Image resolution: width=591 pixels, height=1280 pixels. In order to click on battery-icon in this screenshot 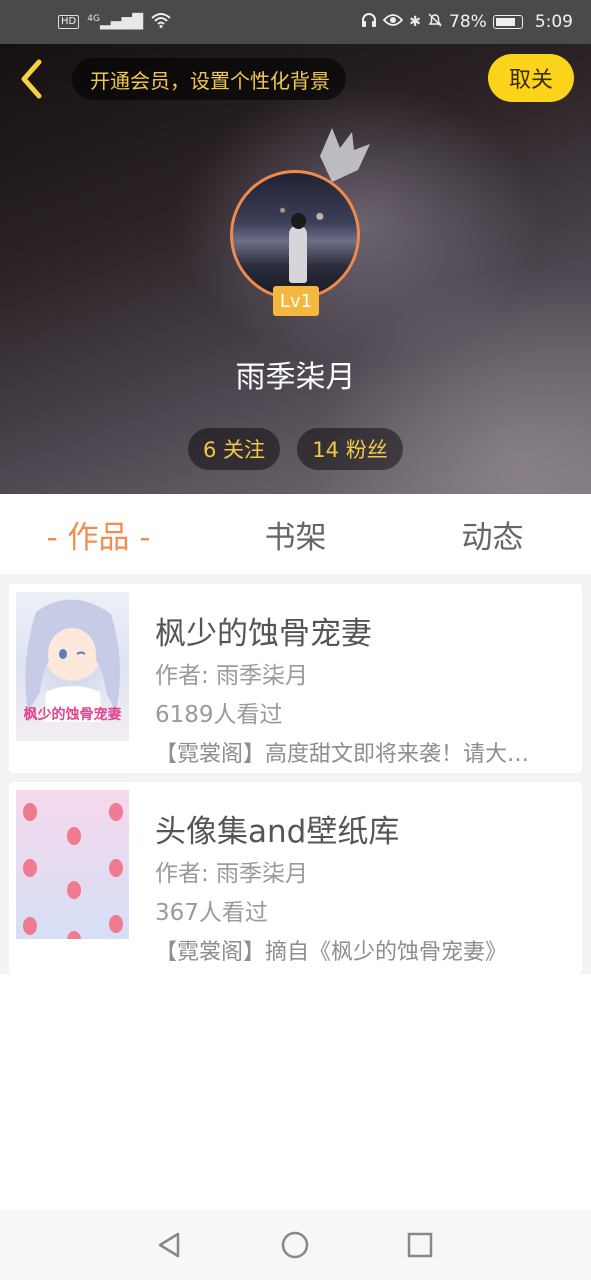, I will do `click(507, 22)`.